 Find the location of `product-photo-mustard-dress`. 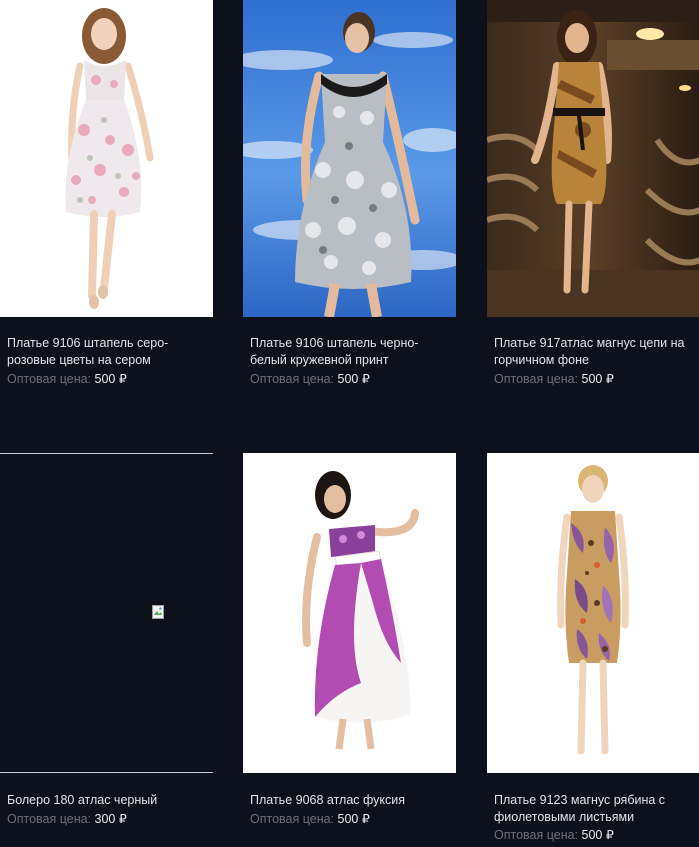

product-photo-mustard-dress is located at coordinates (593, 158).